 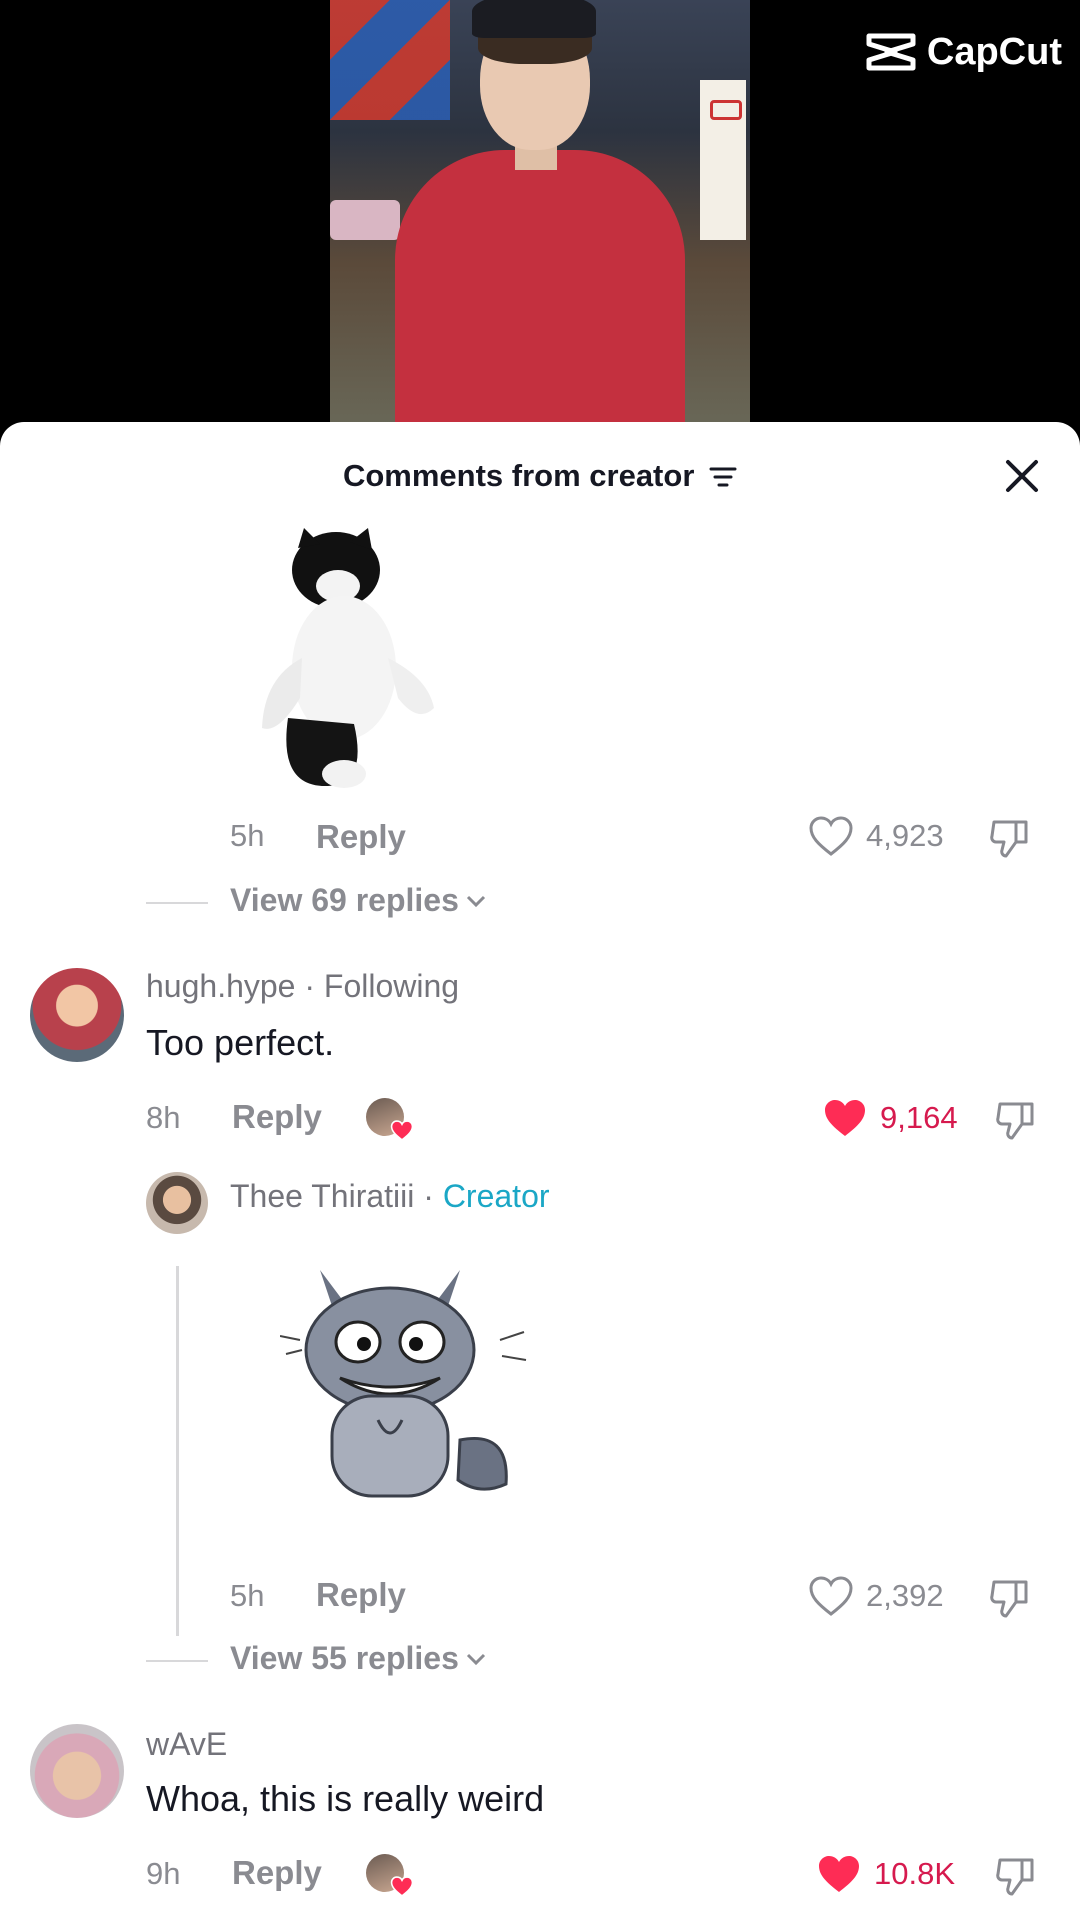 I want to click on creator-badge: Creator, so click(x=496, y=1196).